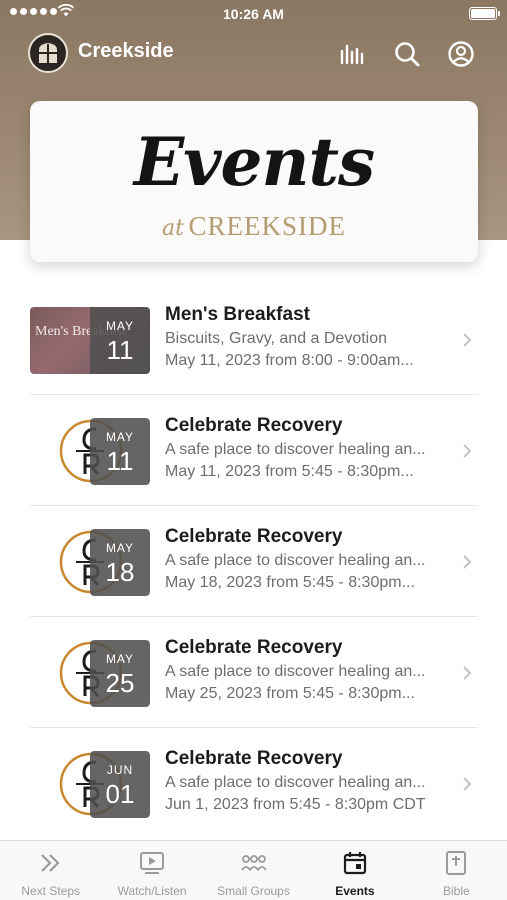 Image resolution: width=507 pixels, height=900 pixels. I want to click on date-badge: MAY 25, so click(120, 673).